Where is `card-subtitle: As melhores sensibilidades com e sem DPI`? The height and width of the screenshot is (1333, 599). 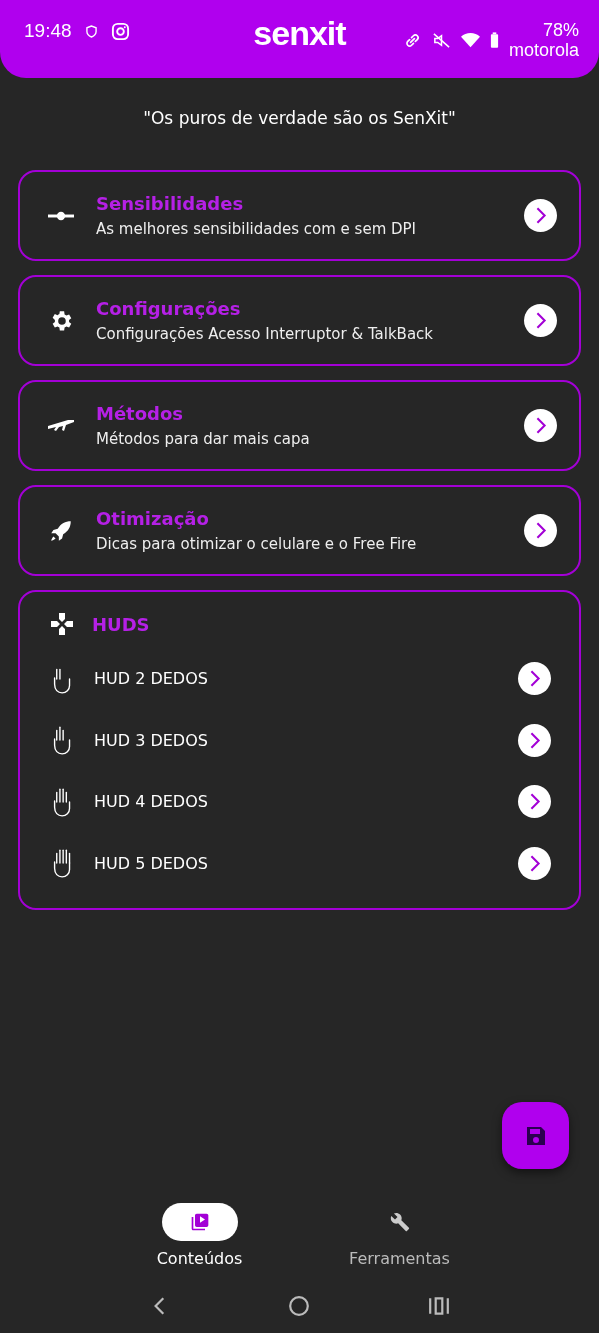
card-subtitle: As melhores sensibilidades com e sem DPI is located at coordinates (257, 229).